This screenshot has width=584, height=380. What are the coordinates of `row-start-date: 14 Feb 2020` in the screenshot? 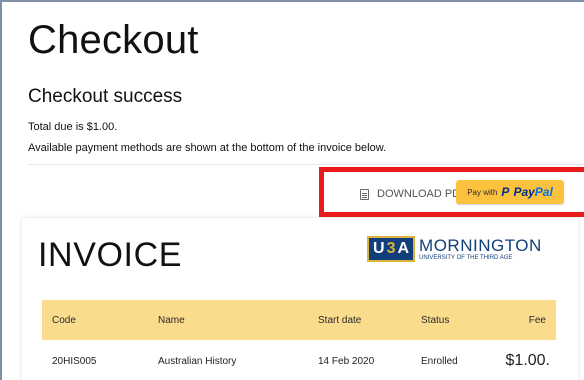 It's located at (346, 361).